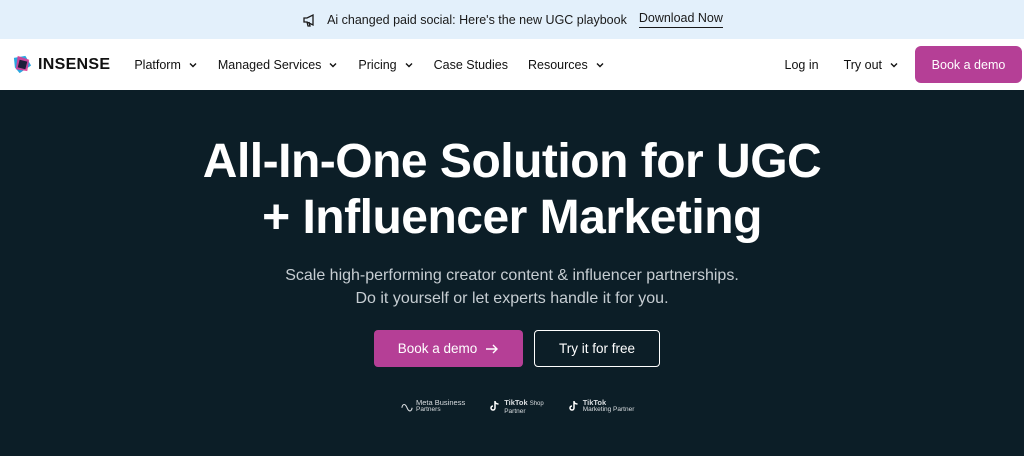 The height and width of the screenshot is (456, 1024). What do you see at coordinates (608, 409) in the screenshot?
I see `partner-line-2: Marketing Partner` at bounding box center [608, 409].